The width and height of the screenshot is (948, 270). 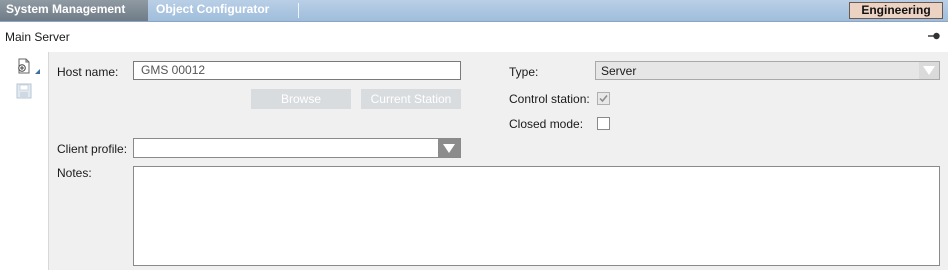 What do you see at coordinates (619, 71) in the screenshot?
I see `type-value: Server` at bounding box center [619, 71].